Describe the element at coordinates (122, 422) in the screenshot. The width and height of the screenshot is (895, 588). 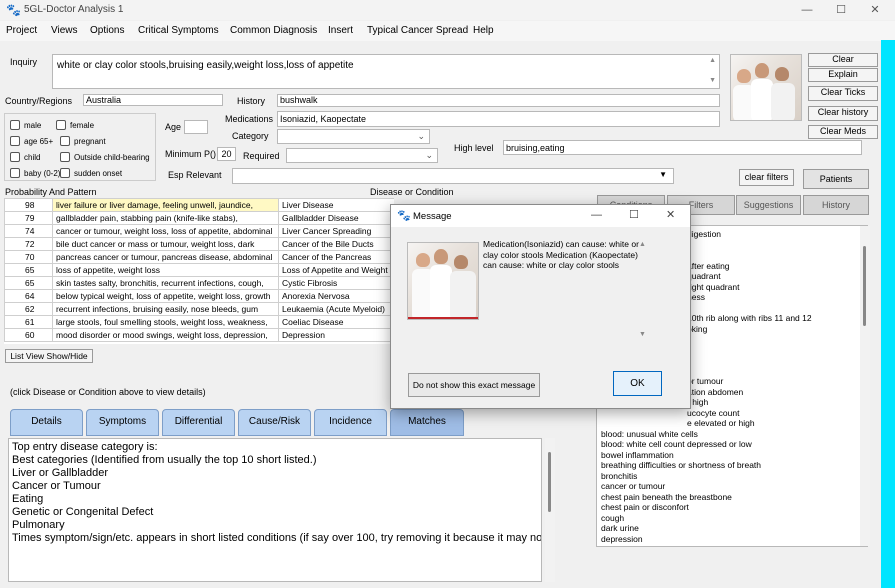
I see `tab-symptoms: Symptoms` at that location.